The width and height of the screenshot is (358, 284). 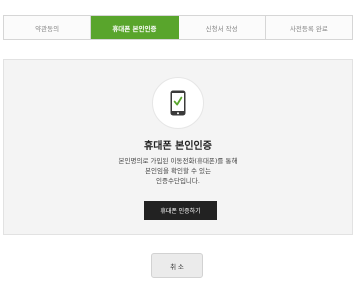 I want to click on mobile-phone-check-icon, so click(x=178, y=103).